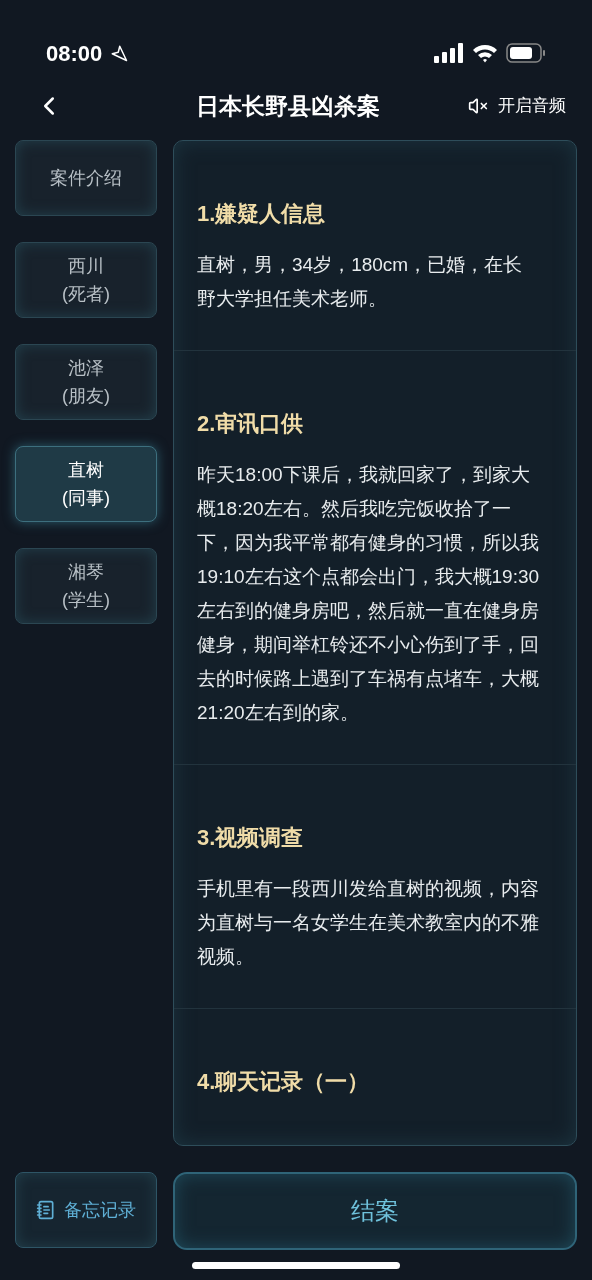  What do you see at coordinates (526, 53) in the screenshot?
I see `battery-icon` at bounding box center [526, 53].